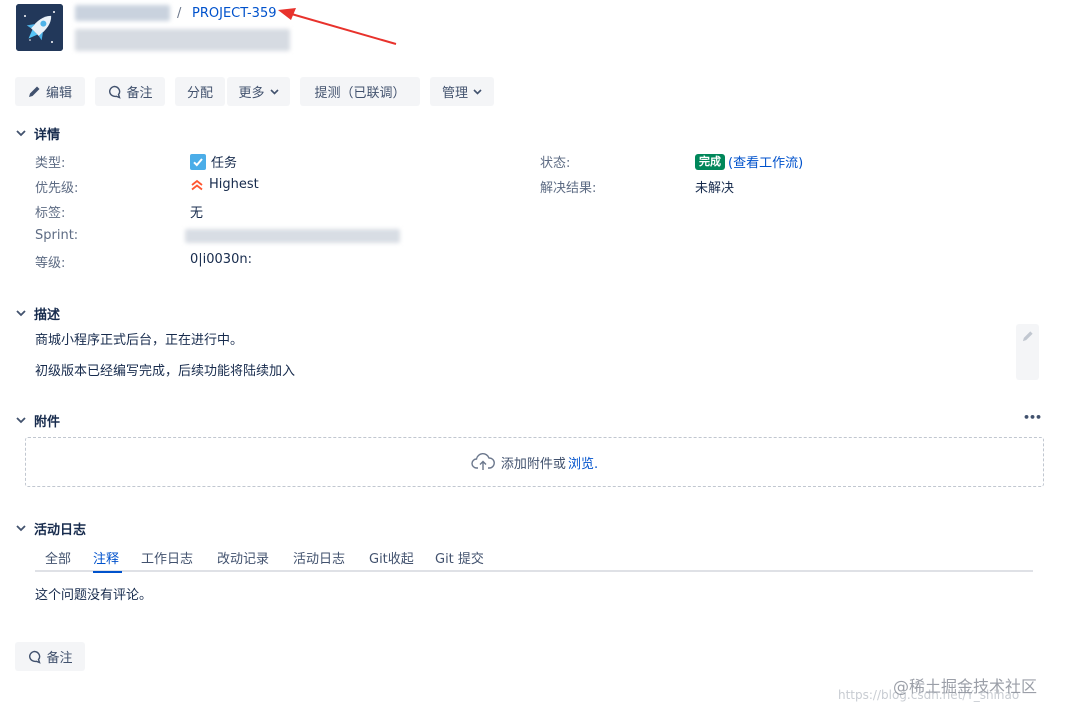 The image size is (1072, 713). What do you see at coordinates (224, 184) in the screenshot?
I see `priority-value: Highest` at bounding box center [224, 184].